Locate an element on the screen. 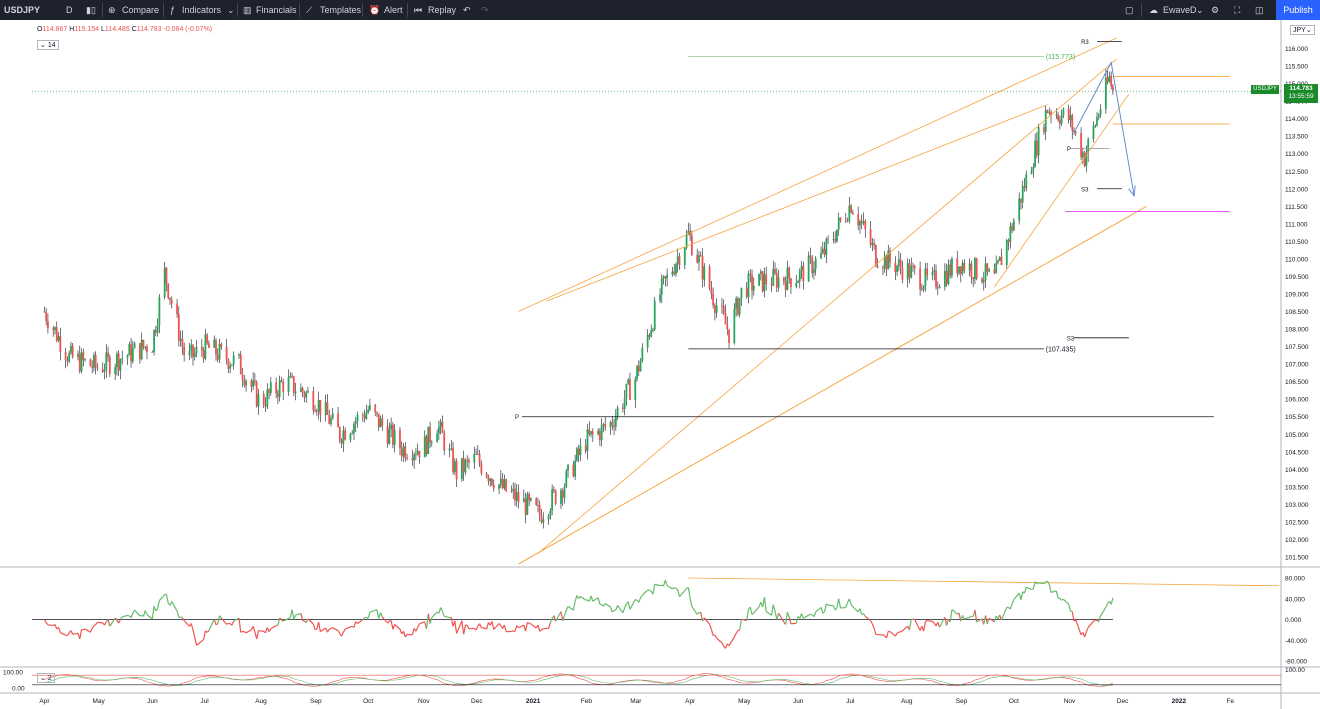  bar-style-icon: ▮▯ is located at coordinates (91, 10).